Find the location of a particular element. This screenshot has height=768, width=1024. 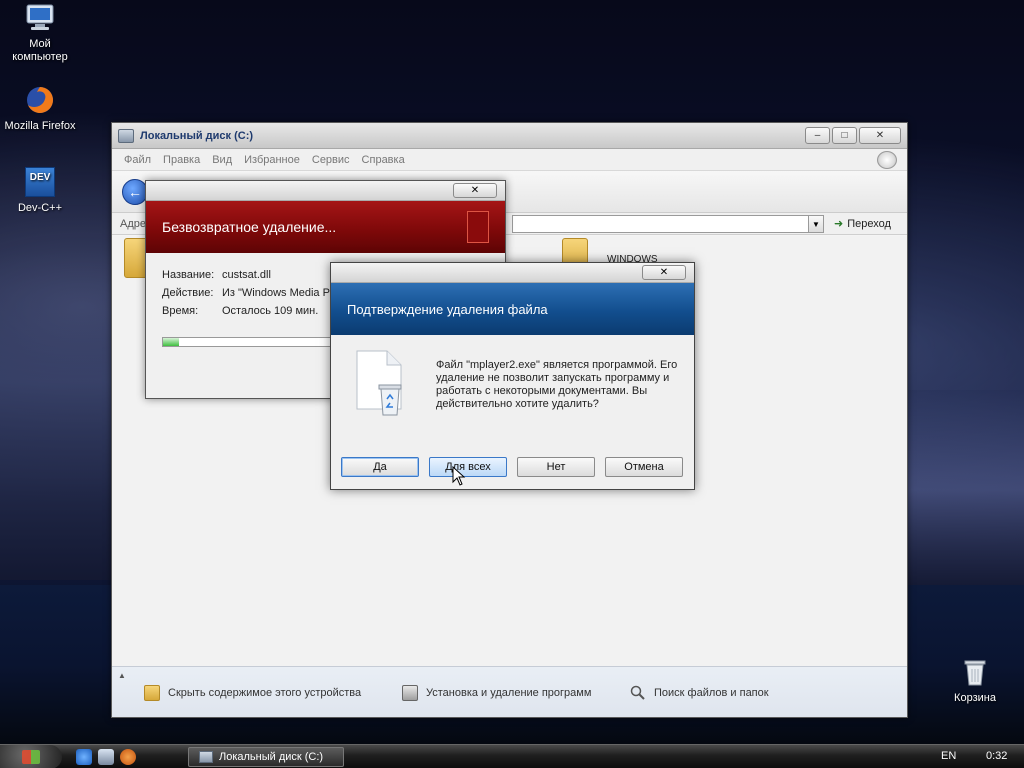

address-label: Адре is located at coordinates (133, 224).